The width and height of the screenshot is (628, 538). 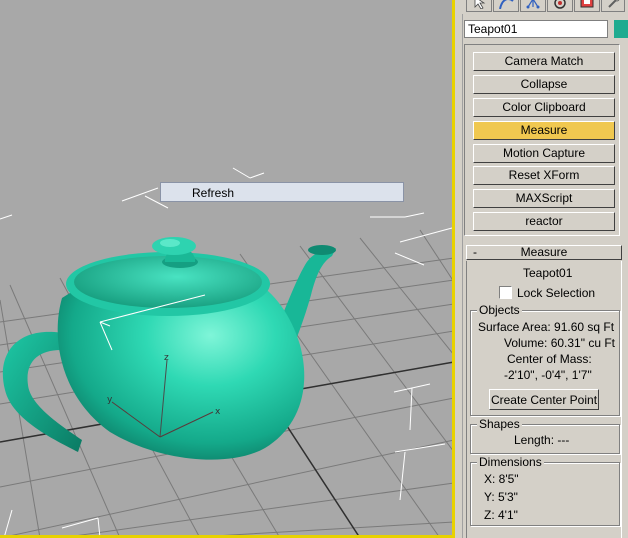 What do you see at coordinates (542, 440) in the screenshot?
I see `length-readout: Length: ---` at bounding box center [542, 440].